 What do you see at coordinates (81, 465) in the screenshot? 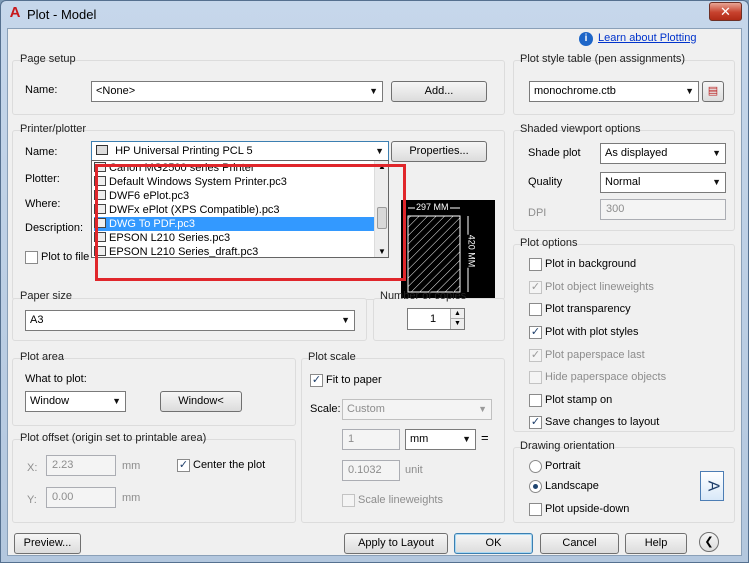
I see `x-offset-field: 2.23` at bounding box center [81, 465].